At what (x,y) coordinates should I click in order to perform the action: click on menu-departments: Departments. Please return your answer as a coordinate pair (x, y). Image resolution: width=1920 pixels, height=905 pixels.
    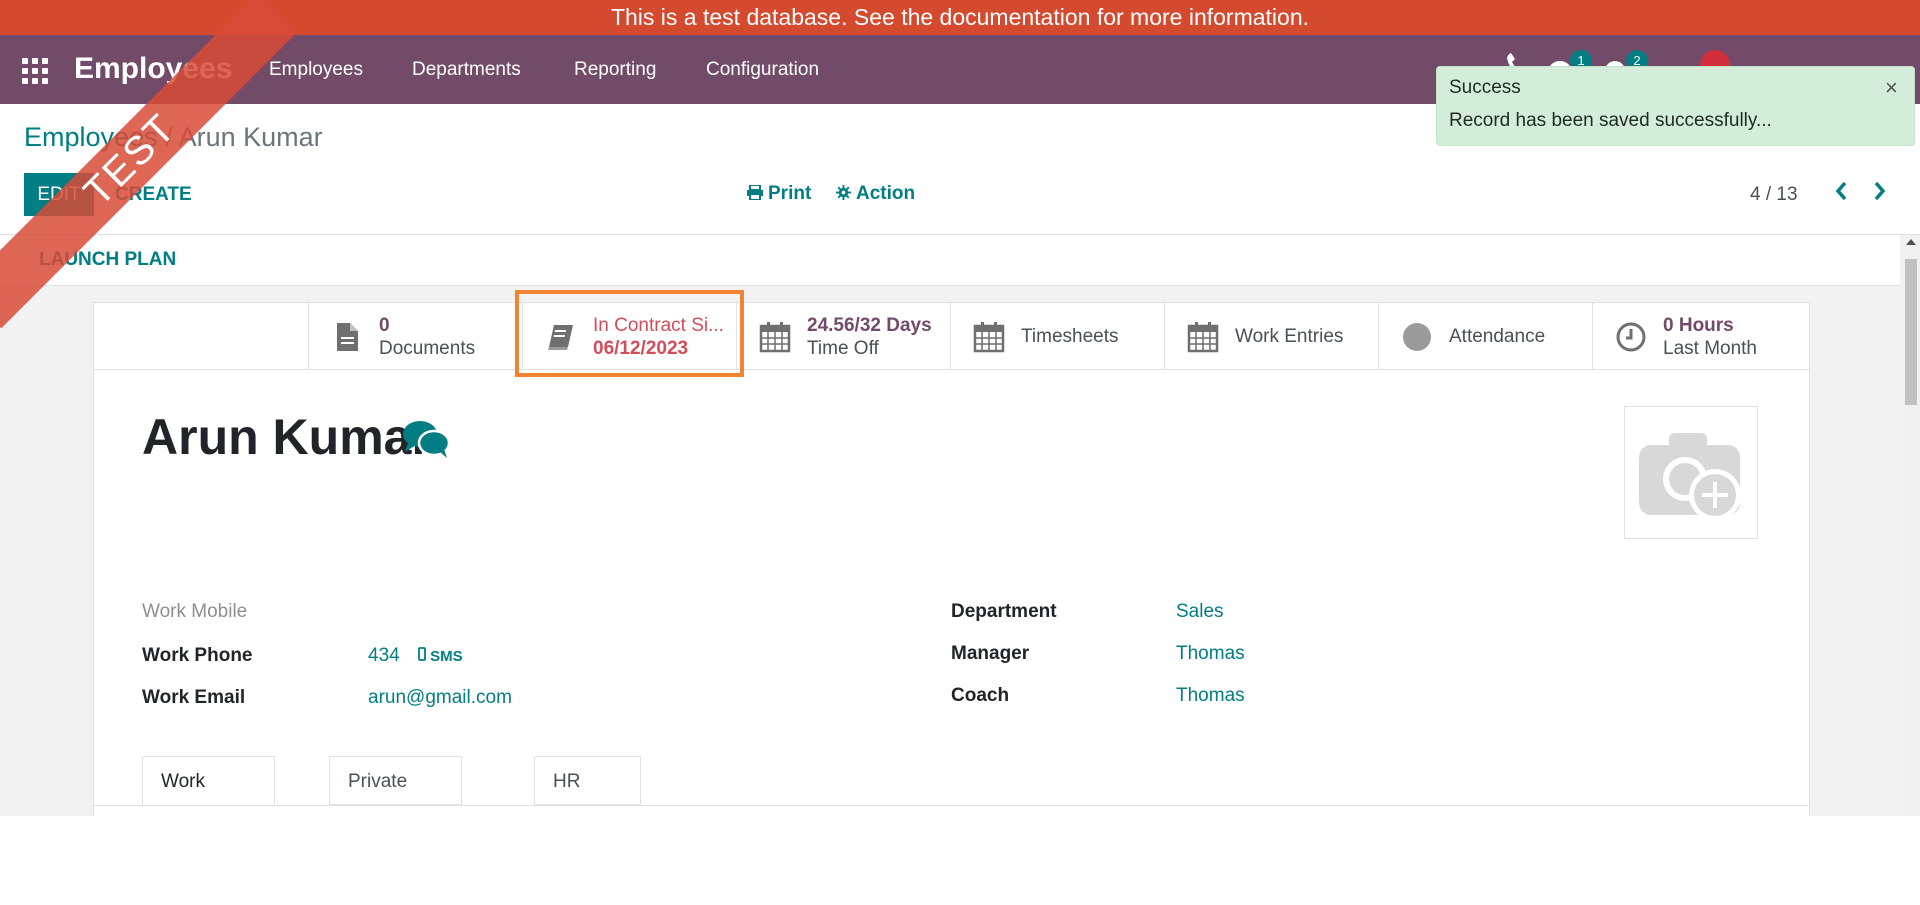
    Looking at the image, I should click on (466, 70).